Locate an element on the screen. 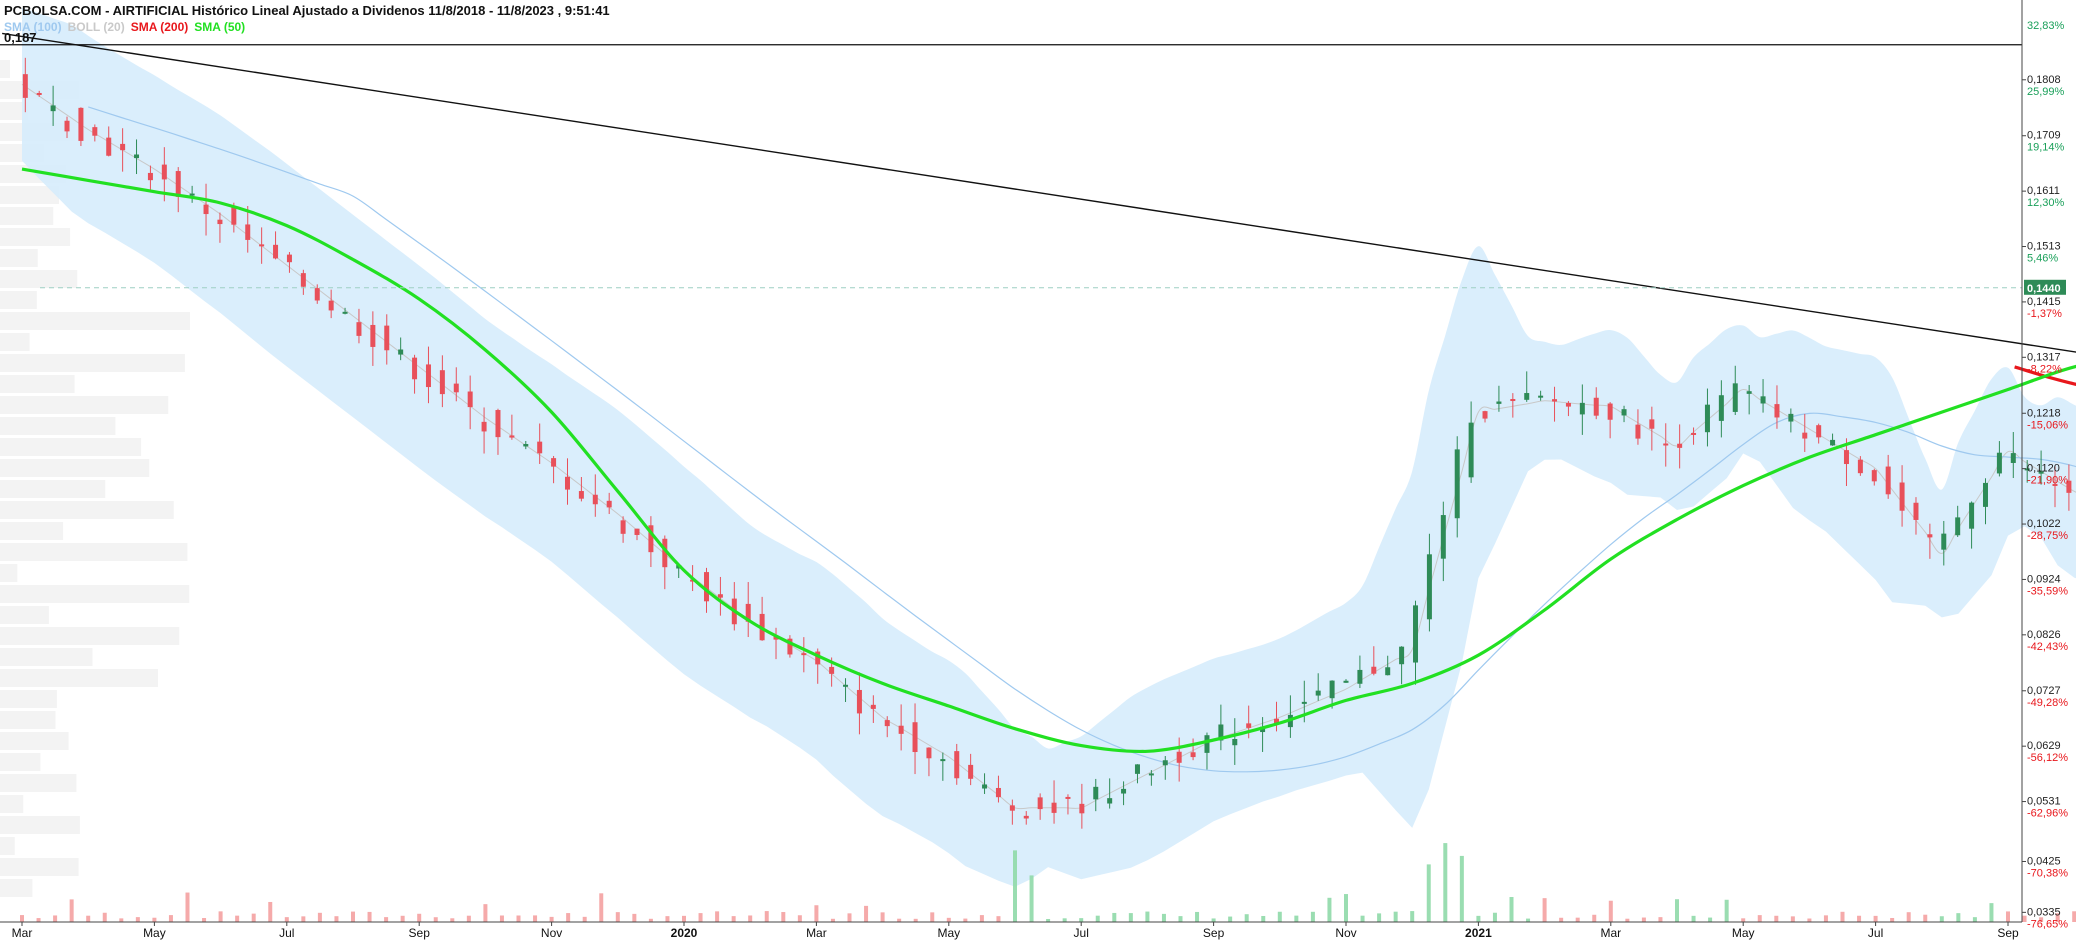  axis-pct-label: -56,12% is located at coordinates (2047, 758).